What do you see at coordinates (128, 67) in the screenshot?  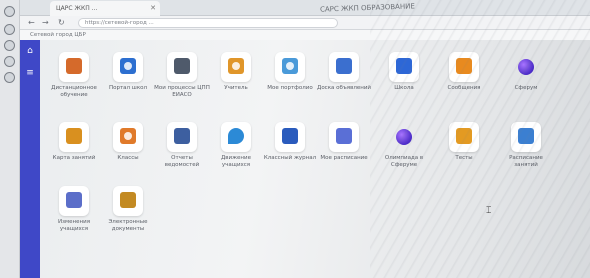 I see `school-icon` at bounding box center [128, 67].